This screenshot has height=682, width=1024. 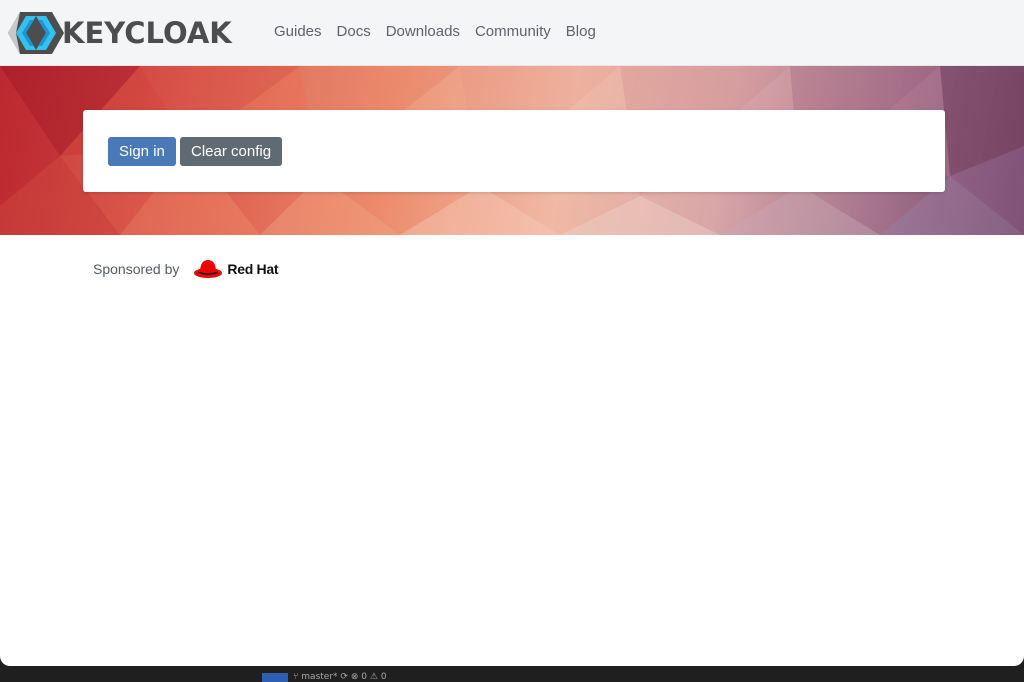 What do you see at coordinates (186, 269) in the screenshot?
I see `sponsor-section: Sponsored by Red Hat` at bounding box center [186, 269].